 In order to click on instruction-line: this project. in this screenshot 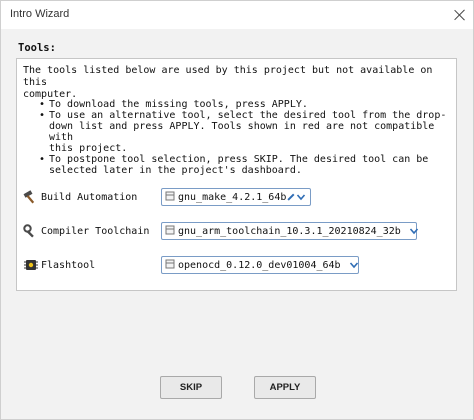, I will do `click(88, 148)`.